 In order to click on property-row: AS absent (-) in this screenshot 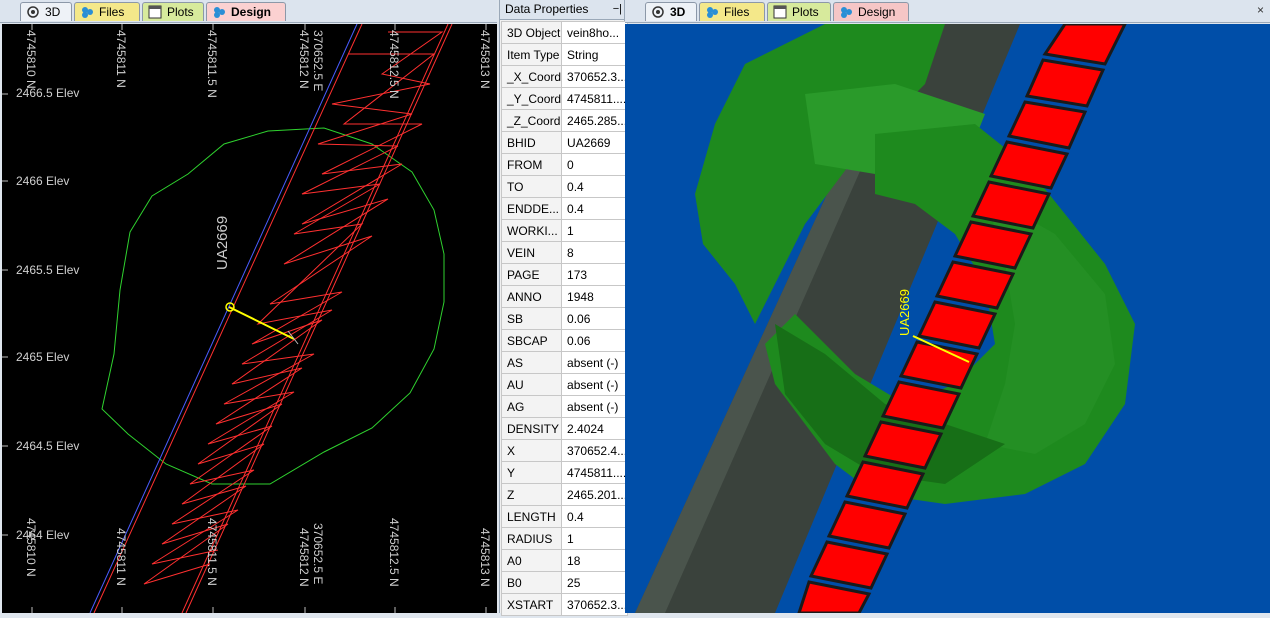, I will do `click(564, 362)`.